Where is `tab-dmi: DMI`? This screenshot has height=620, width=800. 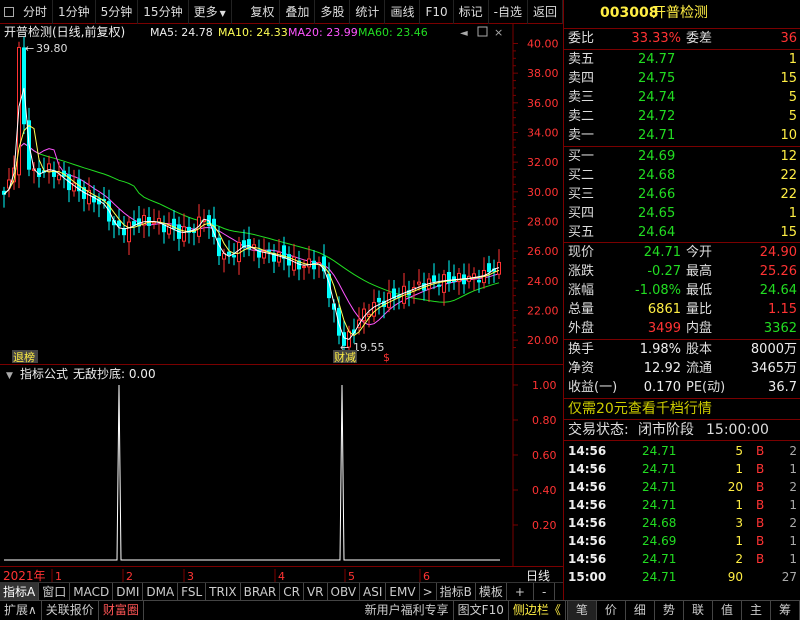
tab-dmi: DMI is located at coordinates (128, 591).